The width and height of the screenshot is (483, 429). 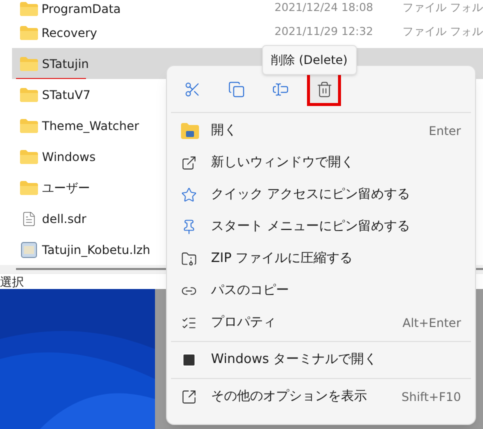 What do you see at coordinates (91, 126) in the screenshot?
I see `file-name: Theme_Watcher` at bounding box center [91, 126].